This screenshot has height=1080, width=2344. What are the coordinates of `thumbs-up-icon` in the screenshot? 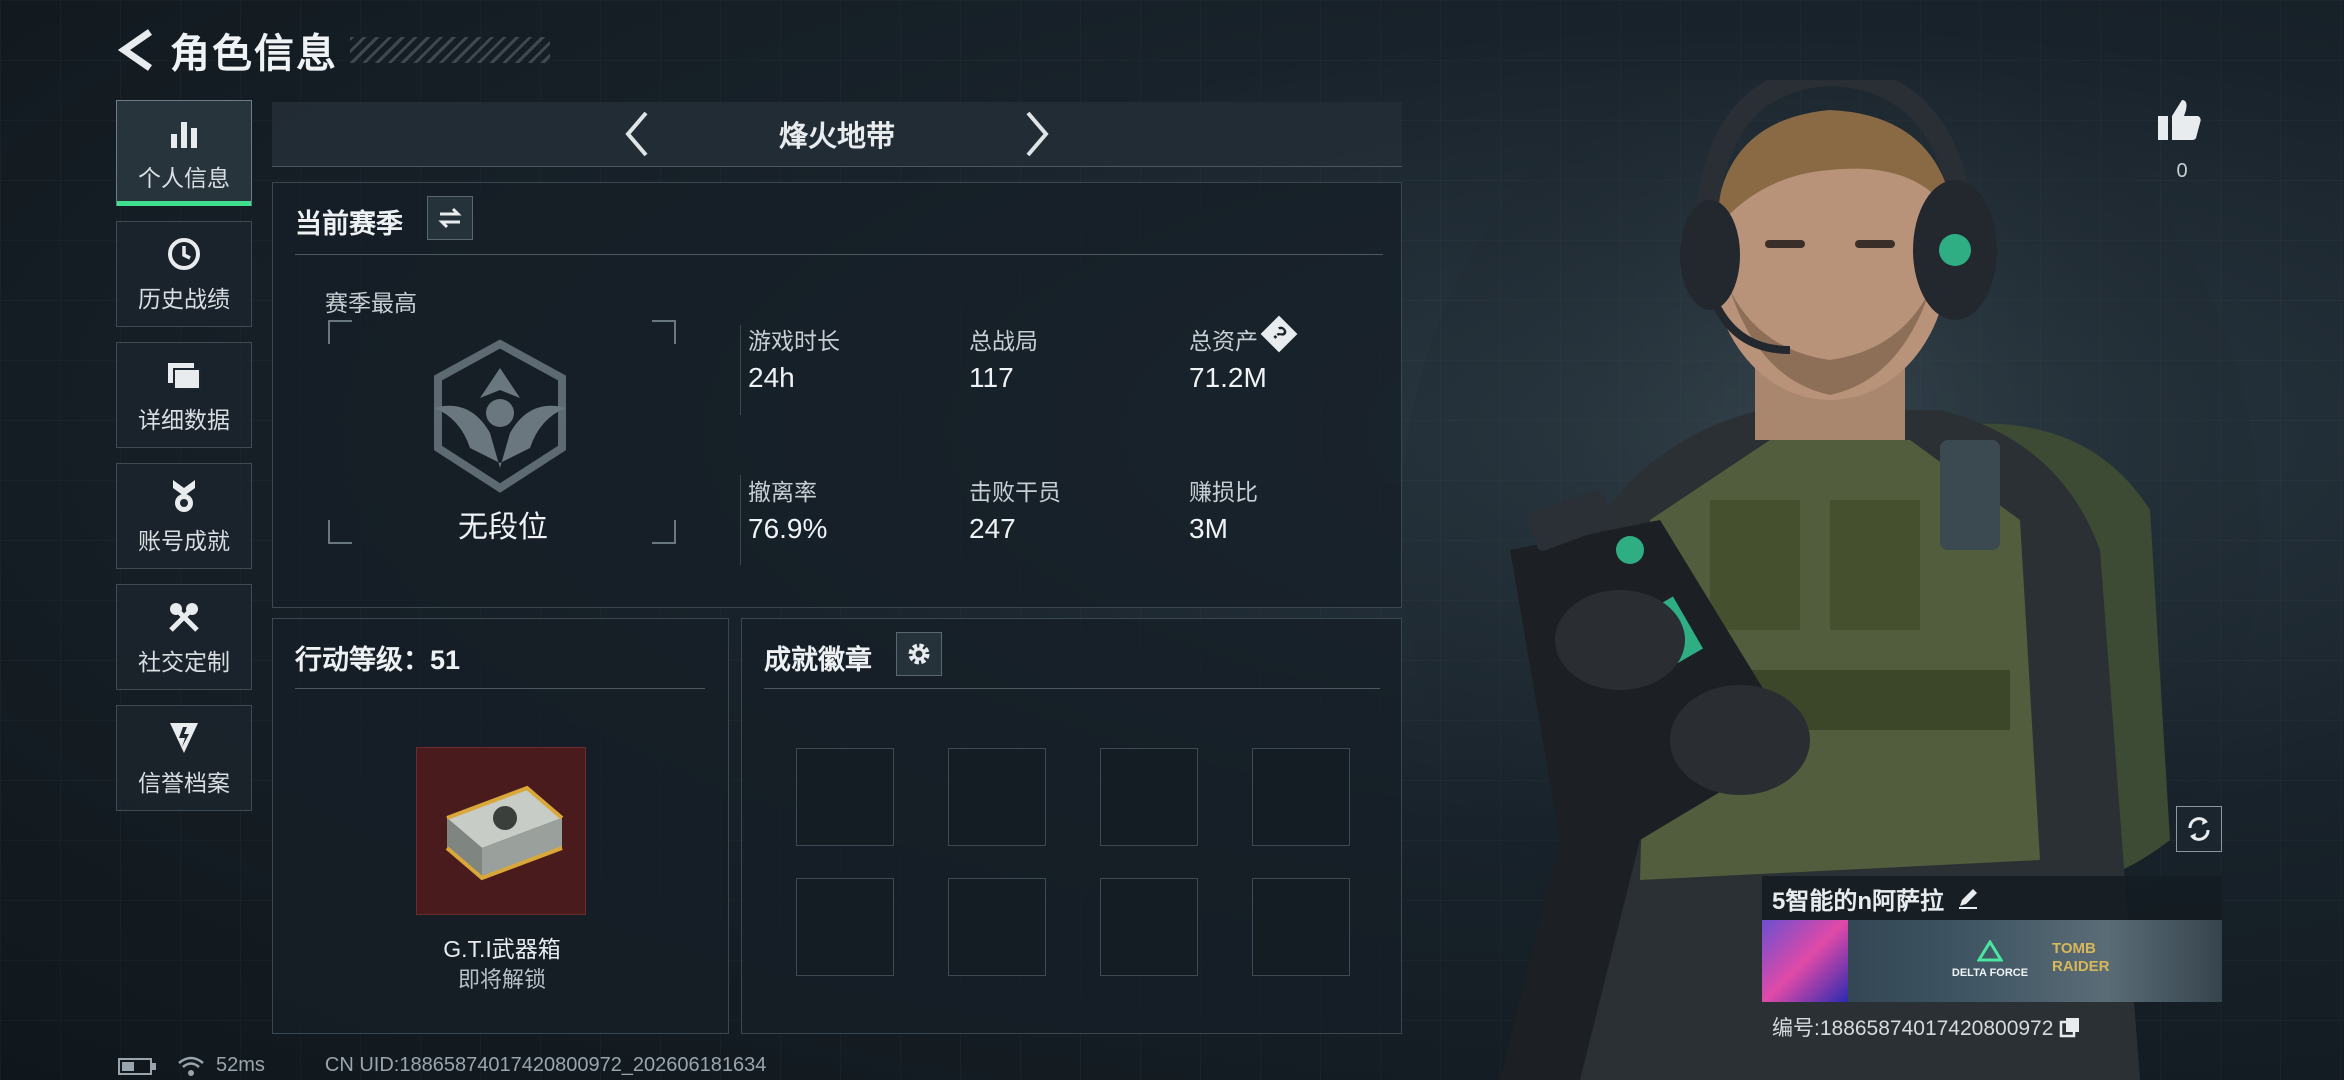 It's located at (2179, 120).